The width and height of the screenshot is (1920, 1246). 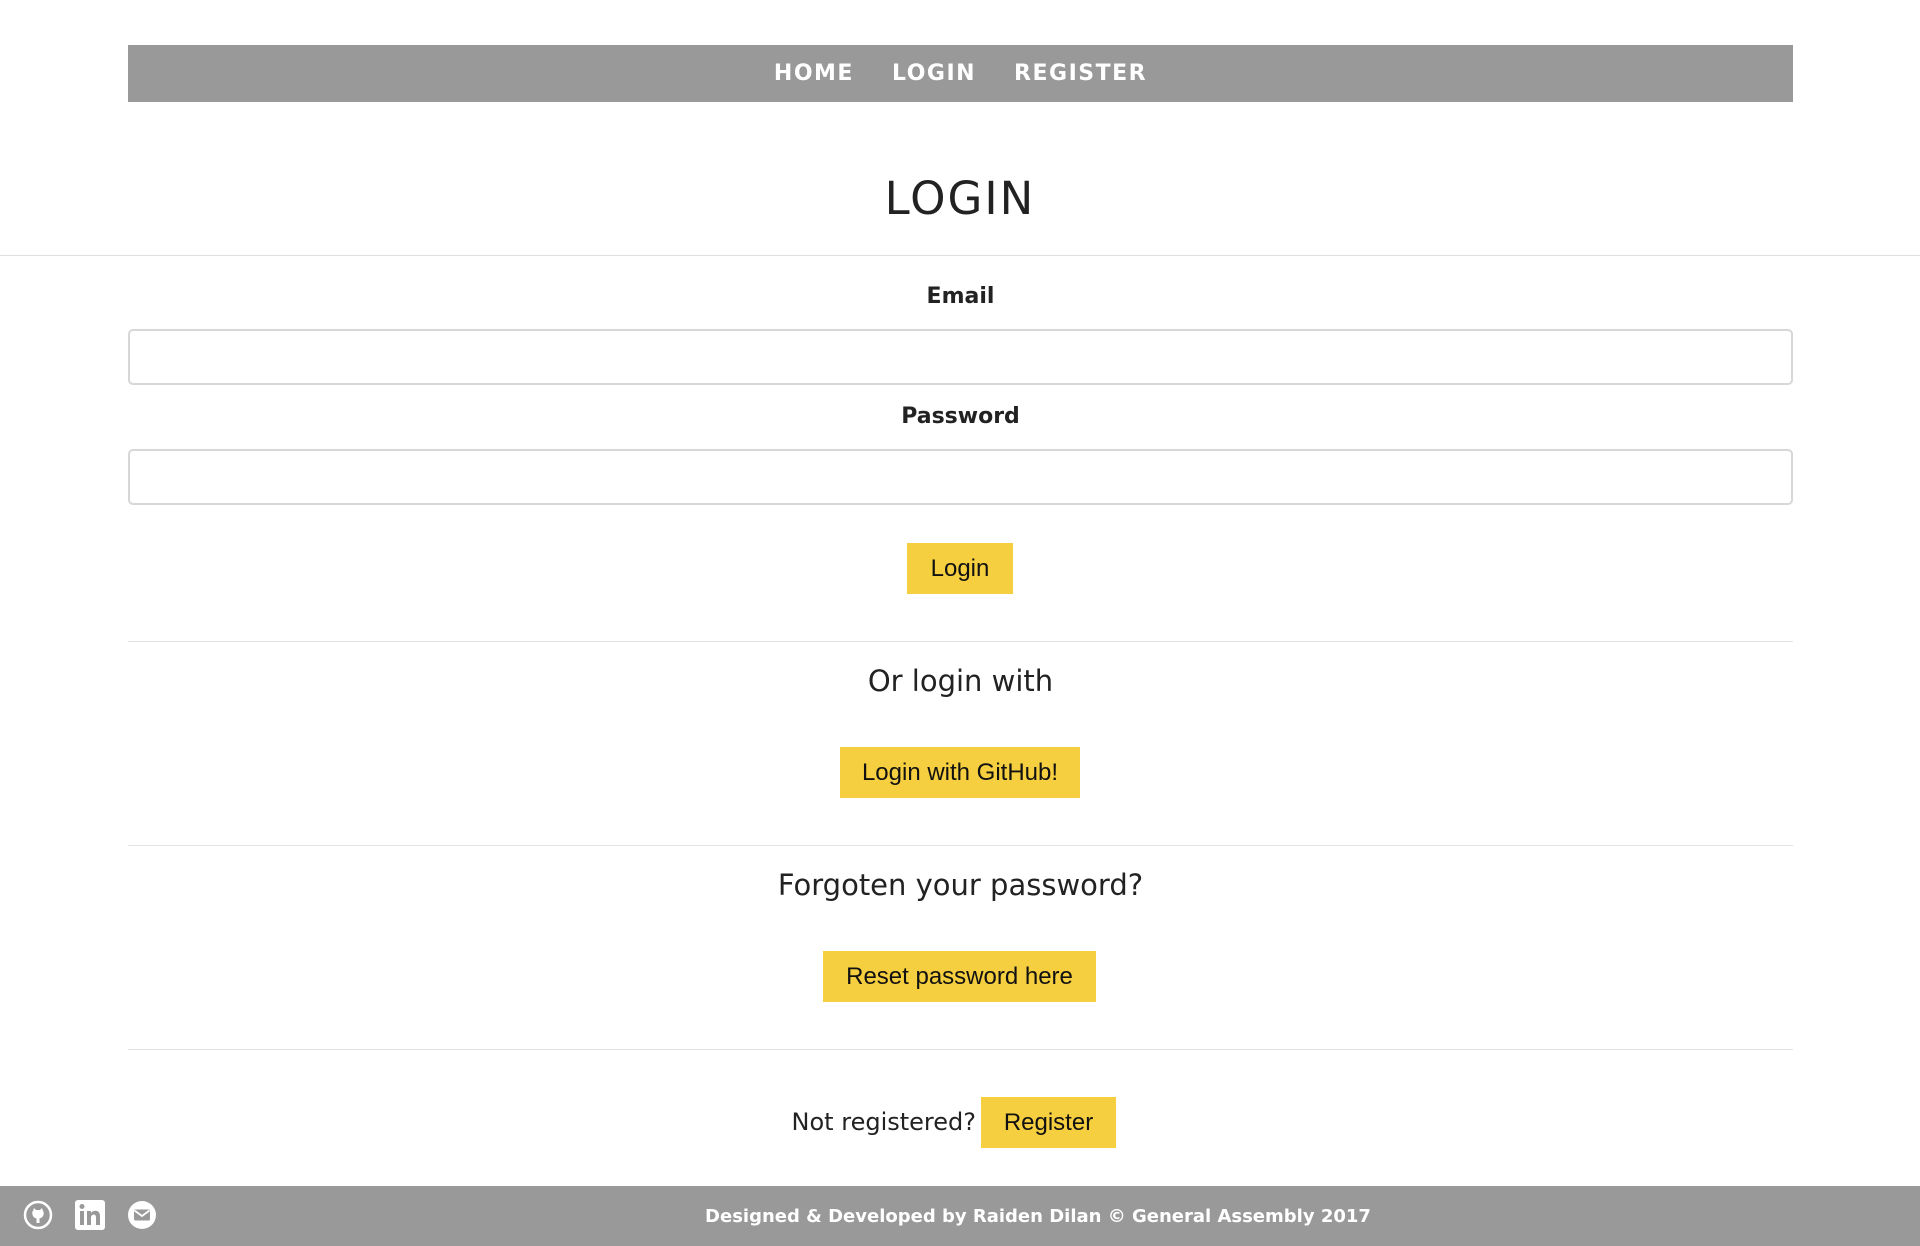 I want to click on password-label: Password, so click(x=960, y=416).